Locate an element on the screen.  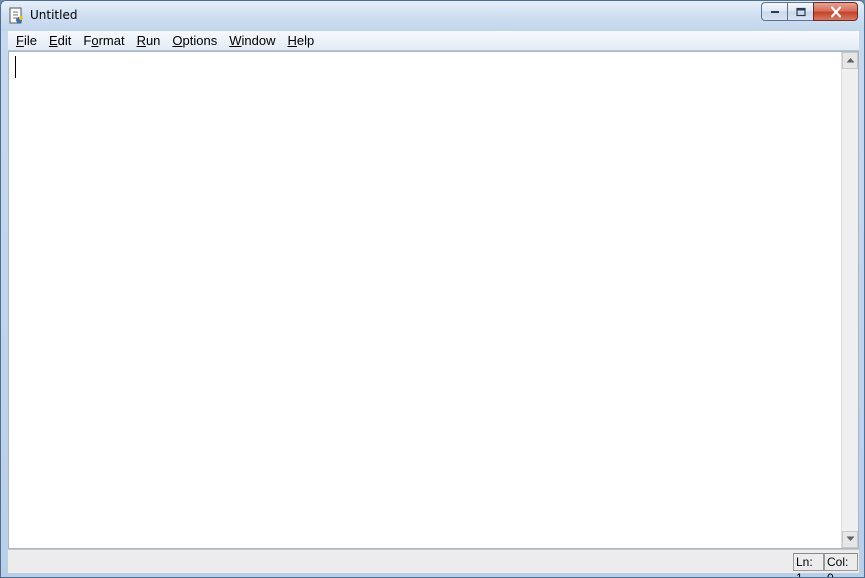
scroll-down-button is located at coordinates (850, 539).